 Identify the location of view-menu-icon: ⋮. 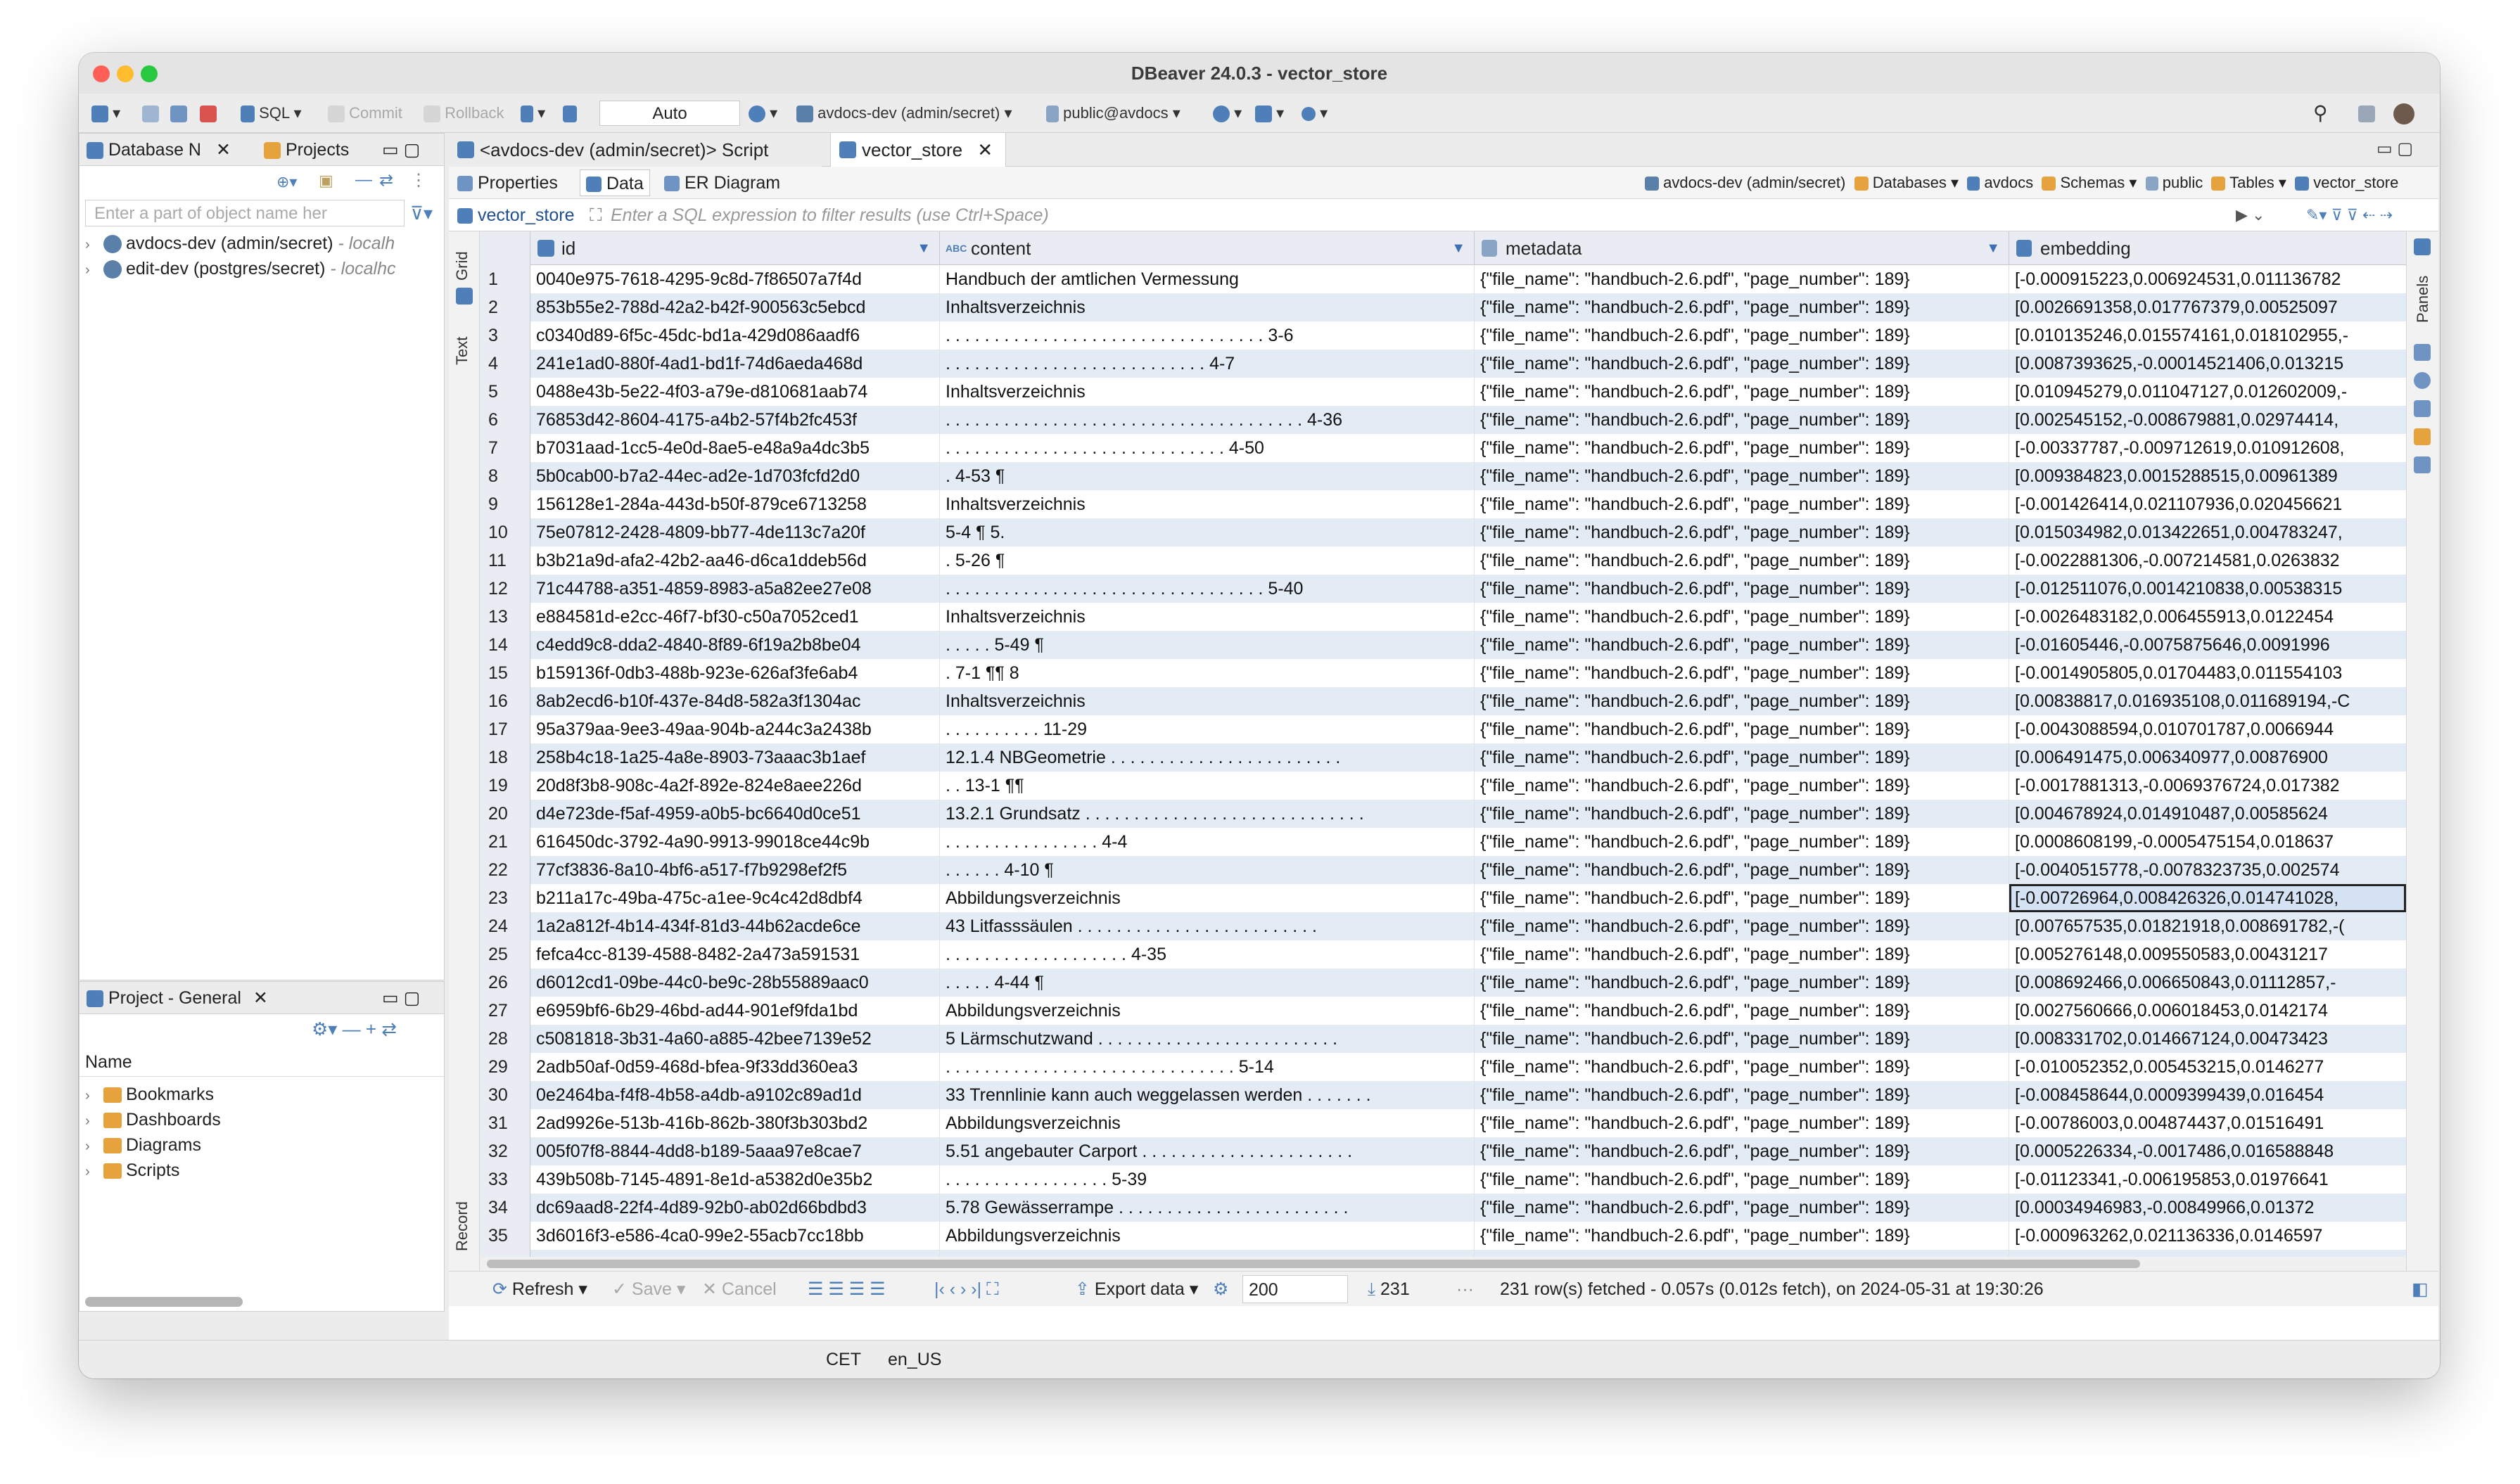
(418, 180).